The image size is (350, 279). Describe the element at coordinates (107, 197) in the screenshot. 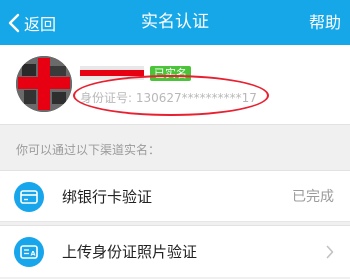

I see `method-label: 绑银行卡验证` at that location.